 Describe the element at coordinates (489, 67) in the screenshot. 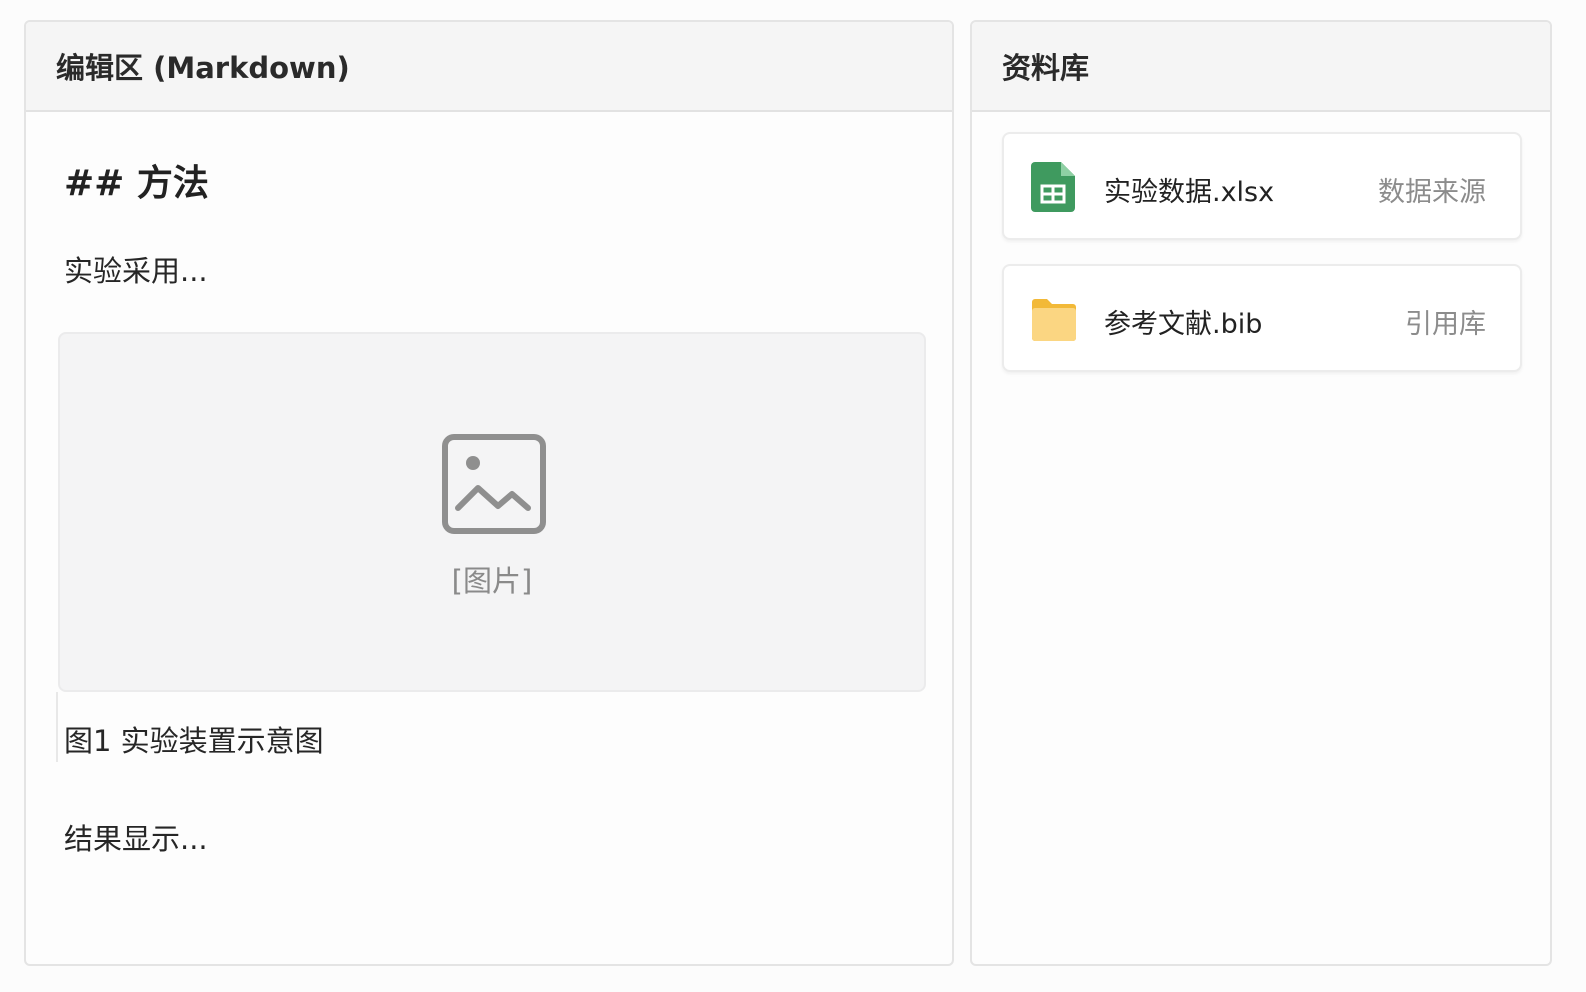

I see `editor-panel-title: 编辑区 (Markdown)` at that location.